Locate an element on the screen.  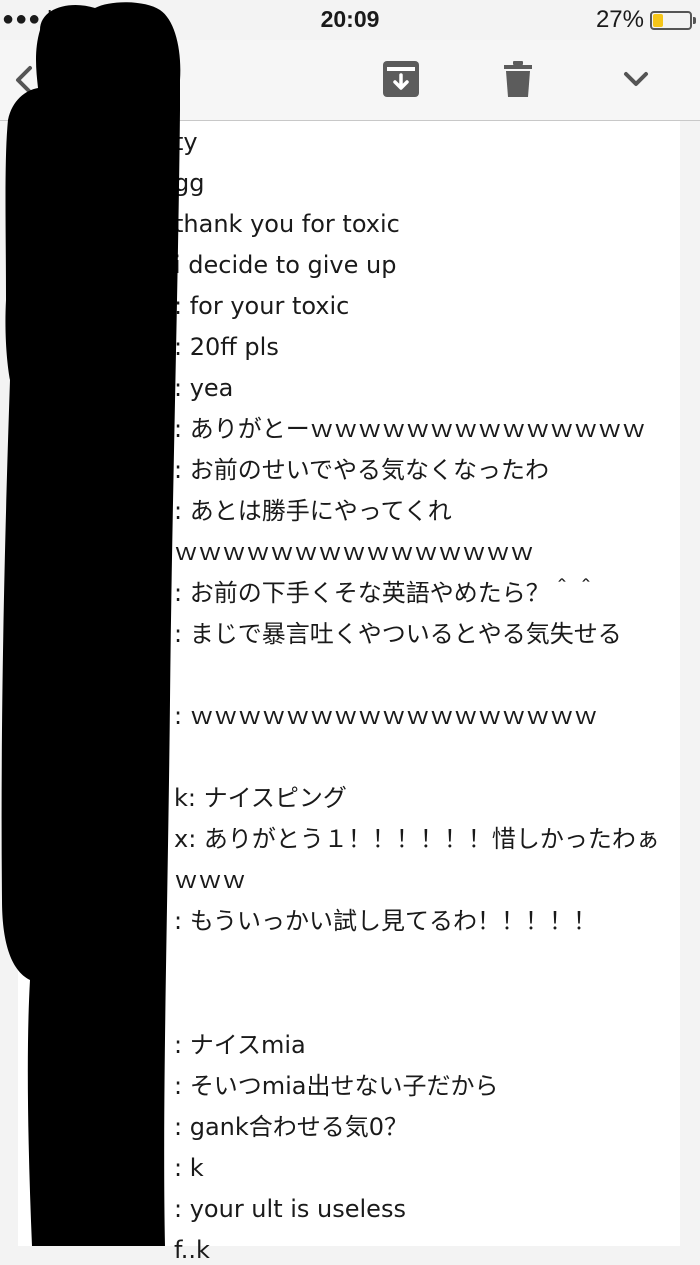
chat-line: gg is located at coordinates (189, 183).